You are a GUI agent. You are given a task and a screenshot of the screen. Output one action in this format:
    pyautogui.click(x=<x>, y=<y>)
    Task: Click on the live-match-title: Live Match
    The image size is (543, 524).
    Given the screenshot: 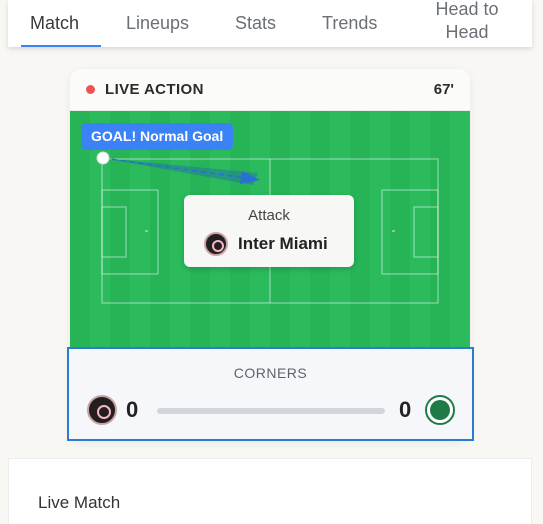 What is the action you would take?
    pyautogui.click(x=79, y=502)
    